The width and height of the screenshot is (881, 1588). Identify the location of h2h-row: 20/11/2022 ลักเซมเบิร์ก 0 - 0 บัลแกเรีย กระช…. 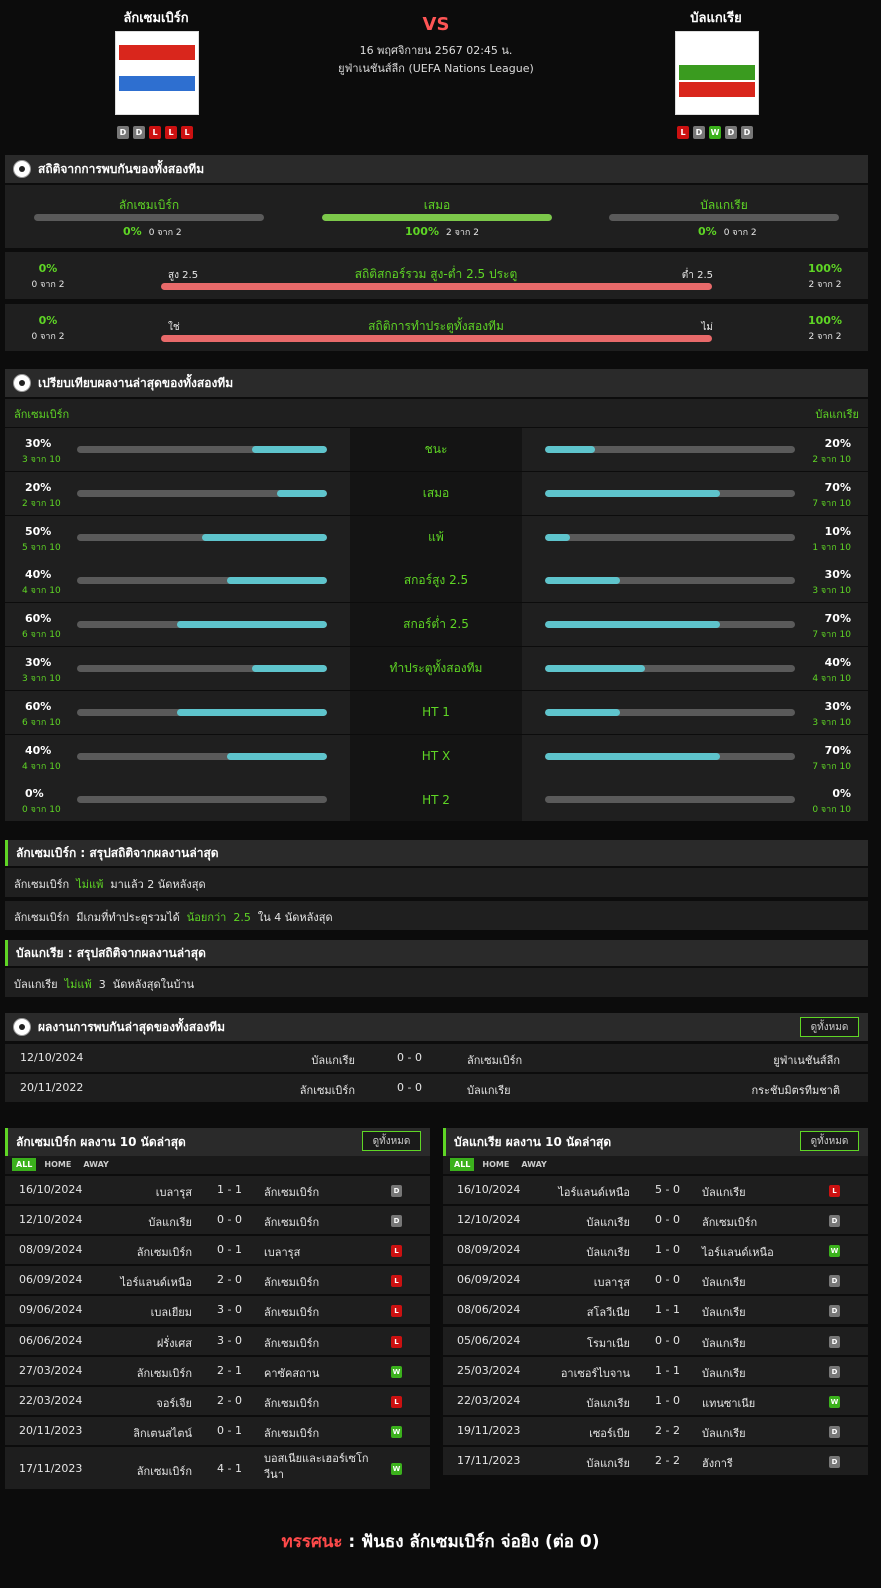
(436, 1088).